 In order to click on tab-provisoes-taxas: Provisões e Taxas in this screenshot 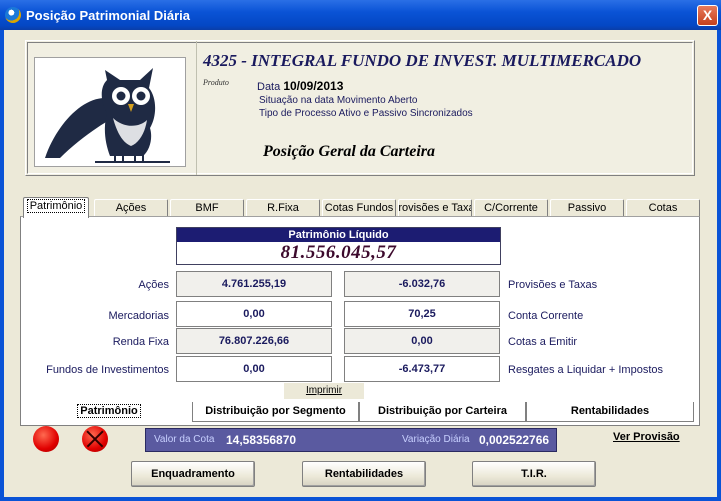, I will do `click(435, 208)`.